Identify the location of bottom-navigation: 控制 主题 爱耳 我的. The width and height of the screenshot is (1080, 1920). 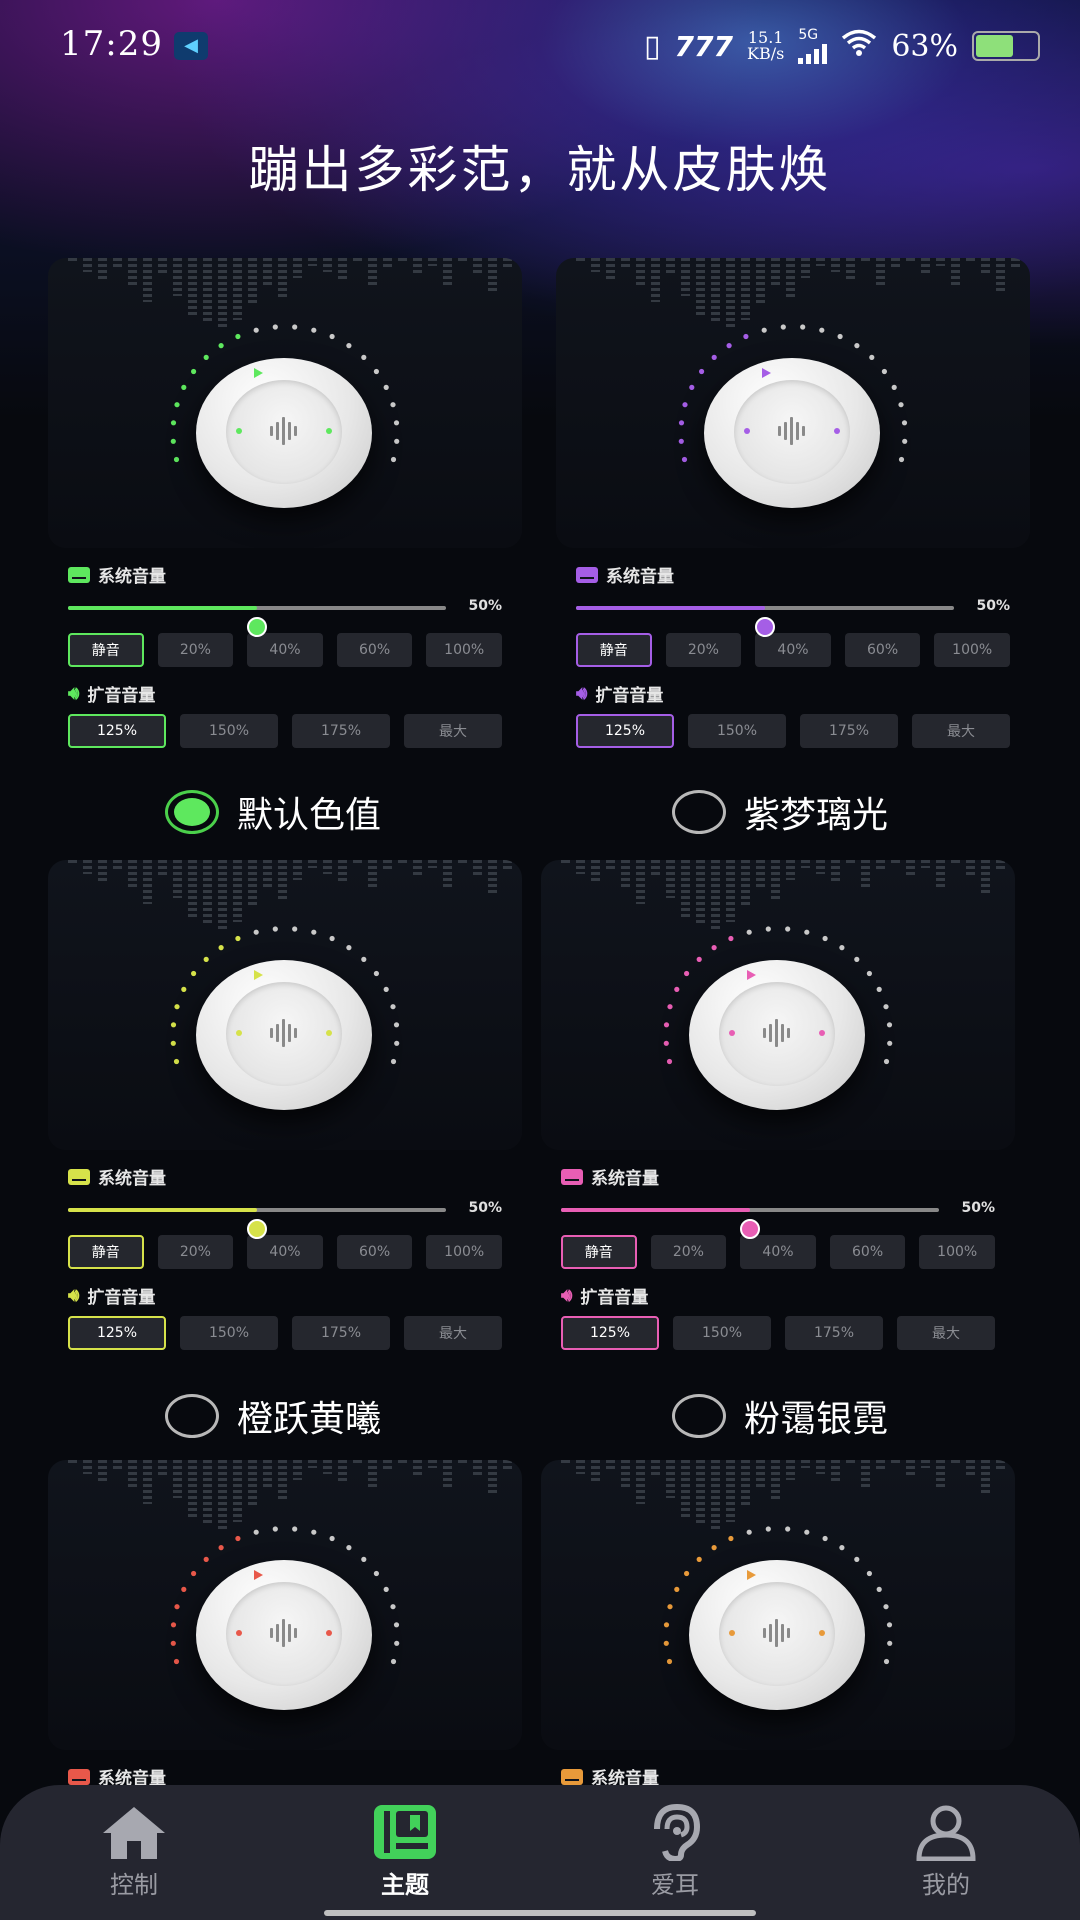
(540, 1852).